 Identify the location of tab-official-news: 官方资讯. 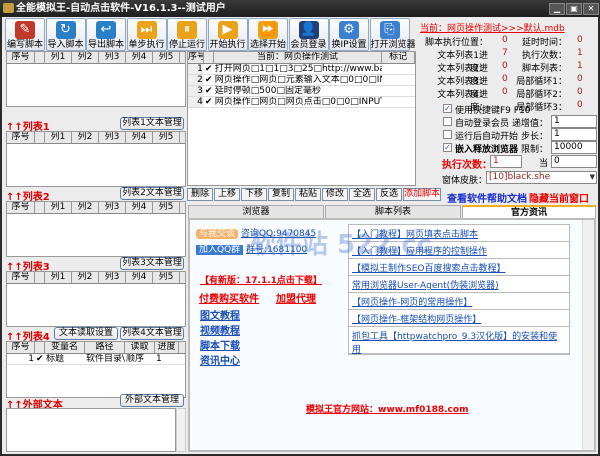
(529, 211).